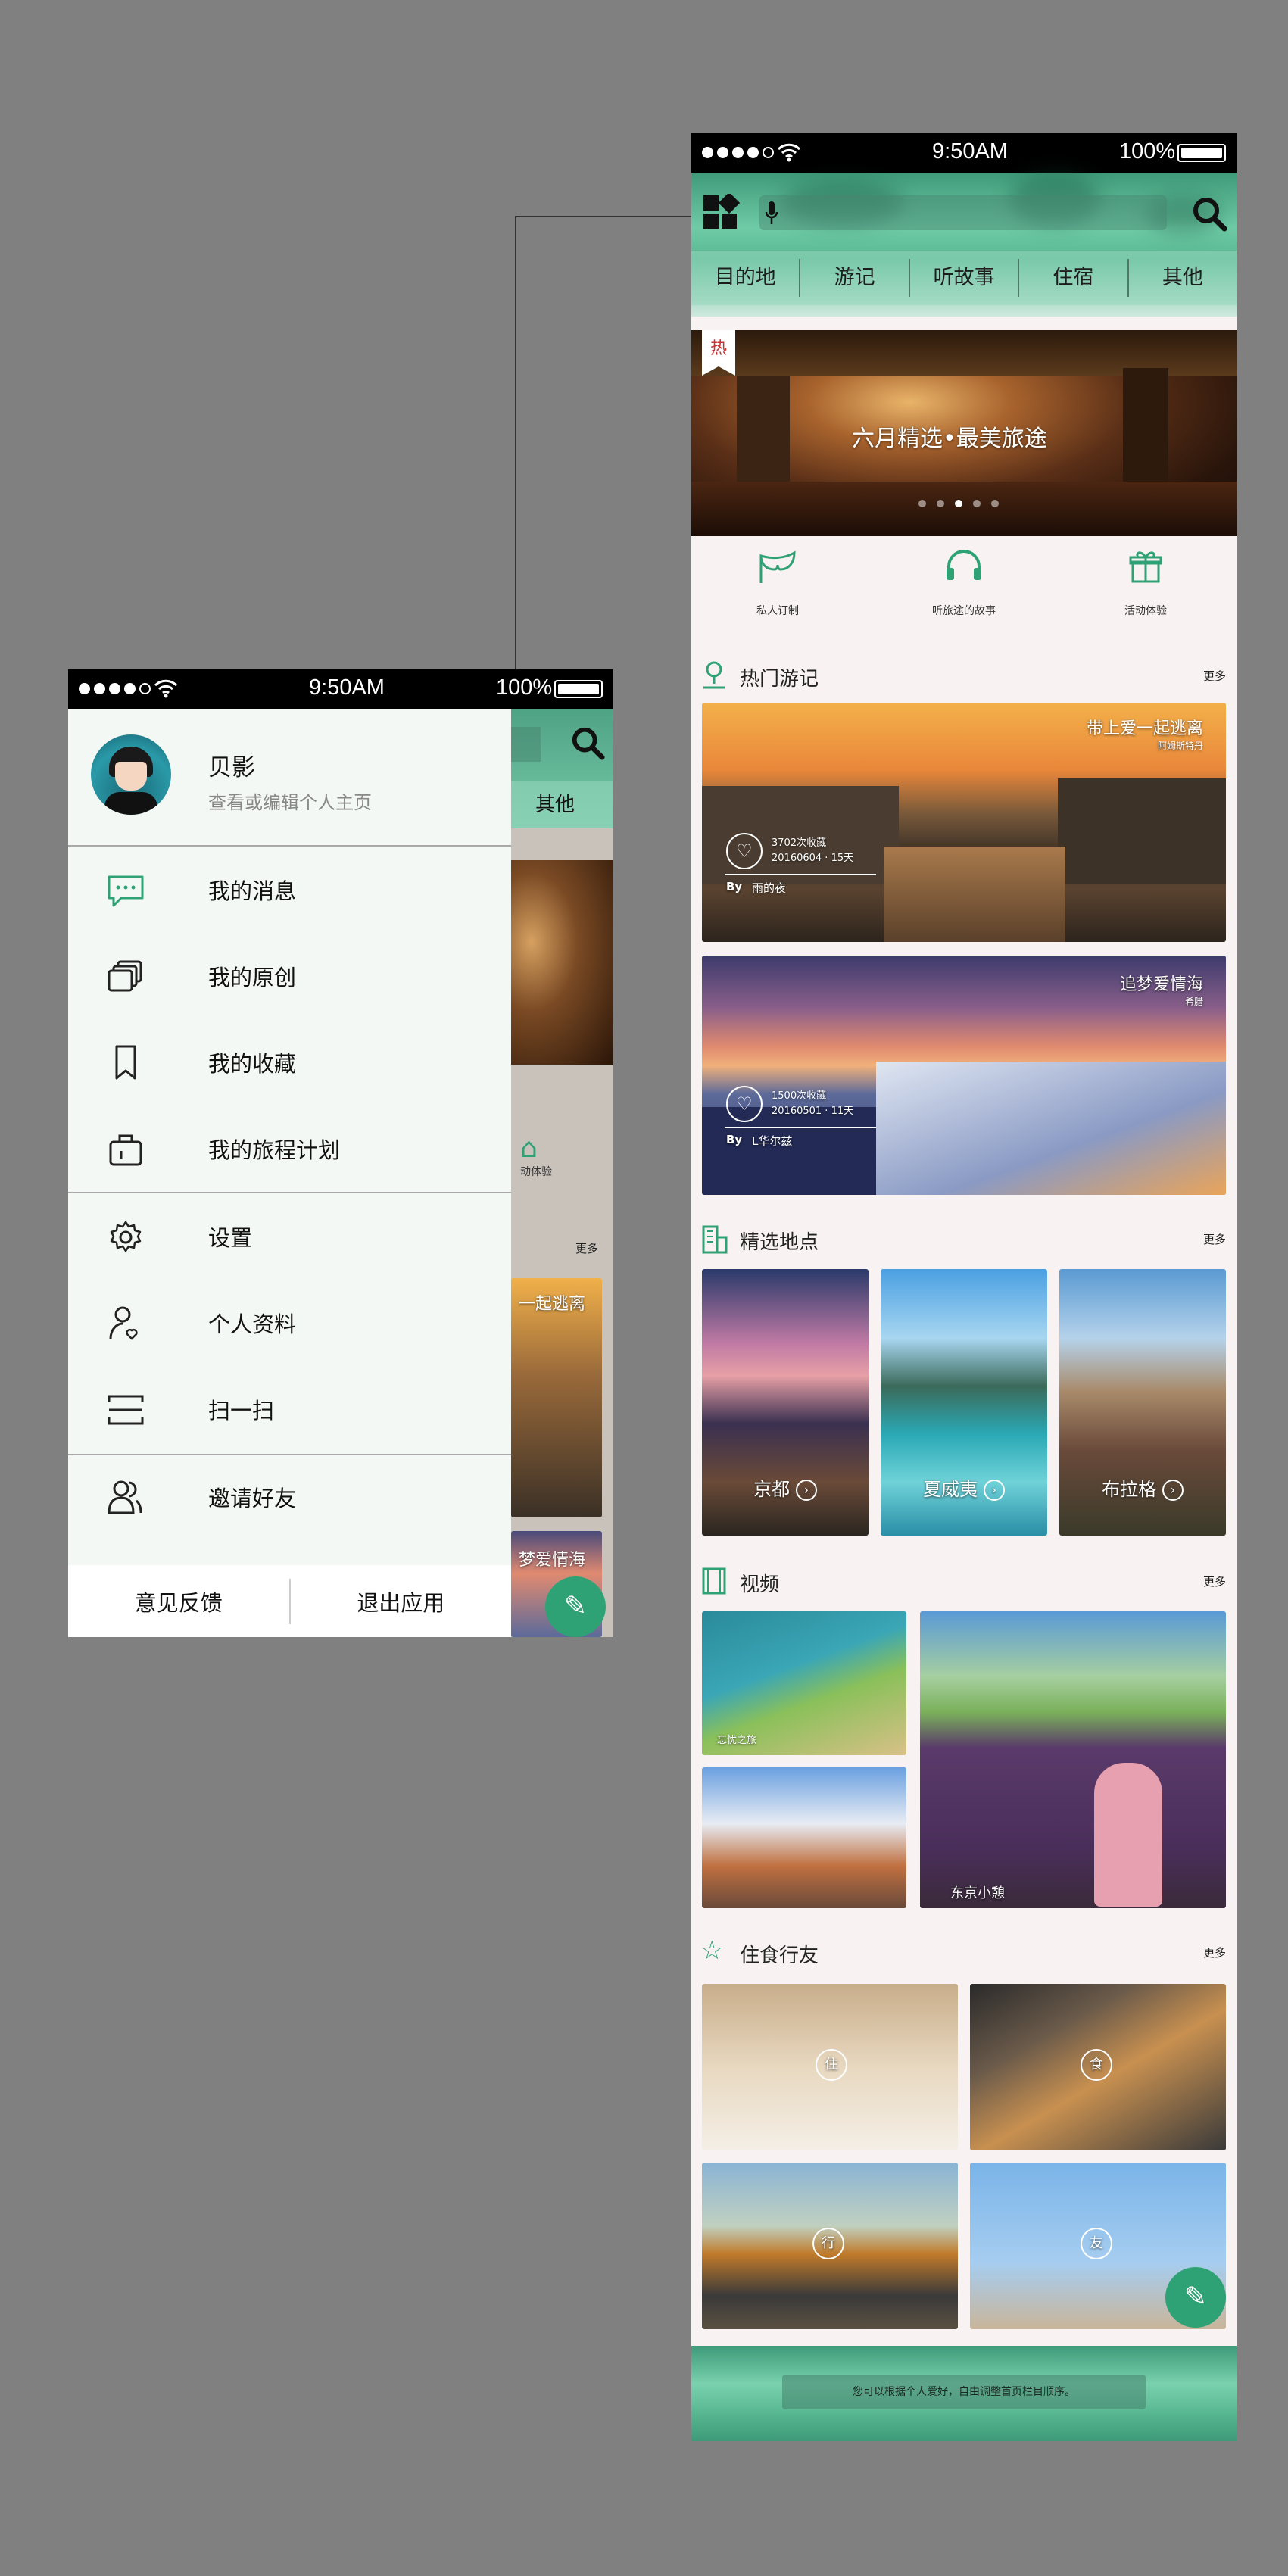 This screenshot has width=1288, height=2576. I want to click on card-stats: 1500次收藏, so click(799, 1096).